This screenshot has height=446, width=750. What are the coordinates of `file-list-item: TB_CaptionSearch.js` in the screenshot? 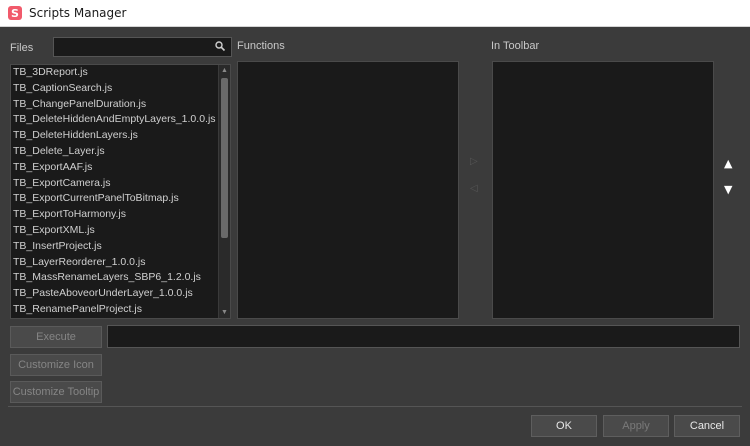 It's located at (114, 89).